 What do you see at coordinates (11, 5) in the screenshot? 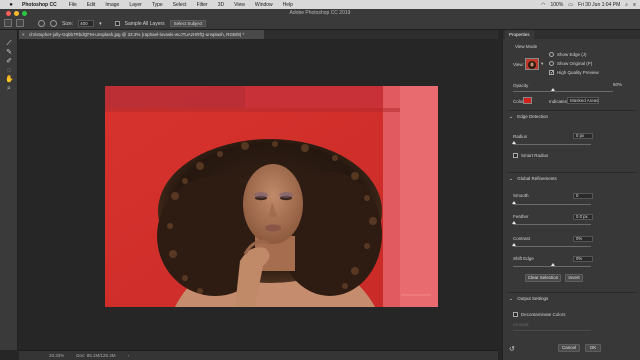
I see `apple-menu-icon: ●` at bounding box center [11, 5].